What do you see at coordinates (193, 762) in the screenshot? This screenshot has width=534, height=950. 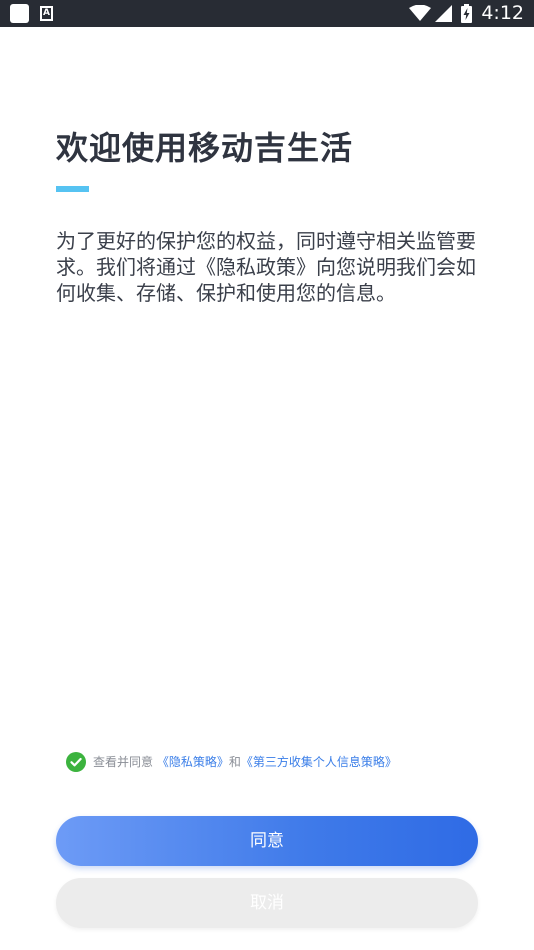 I see `privacy-policy-link: 《隐私策略》` at bounding box center [193, 762].